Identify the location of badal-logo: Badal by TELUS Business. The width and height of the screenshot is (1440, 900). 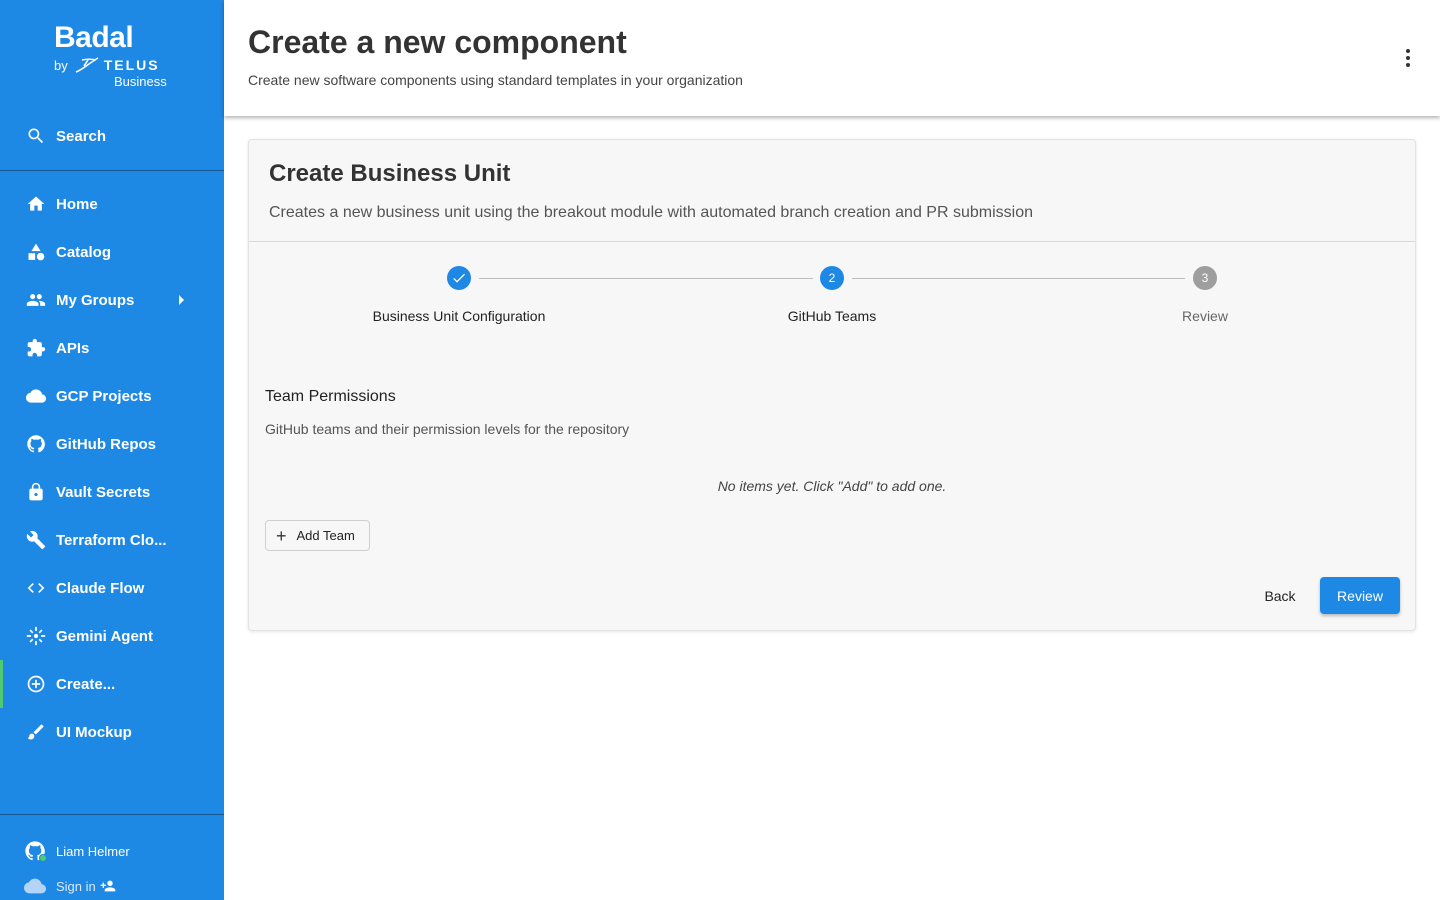
(119, 57).